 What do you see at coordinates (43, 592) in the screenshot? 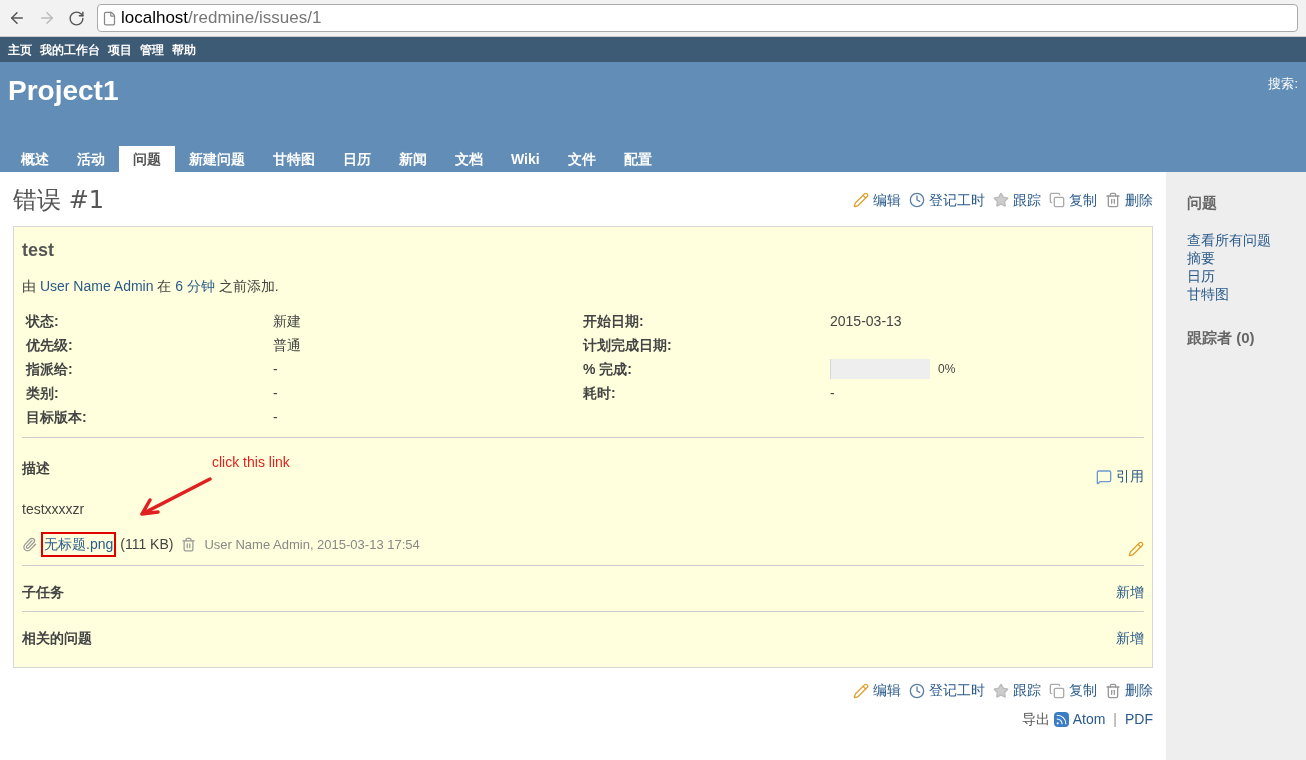
I see `section-heading: 子任务` at bounding box center [43, 592].